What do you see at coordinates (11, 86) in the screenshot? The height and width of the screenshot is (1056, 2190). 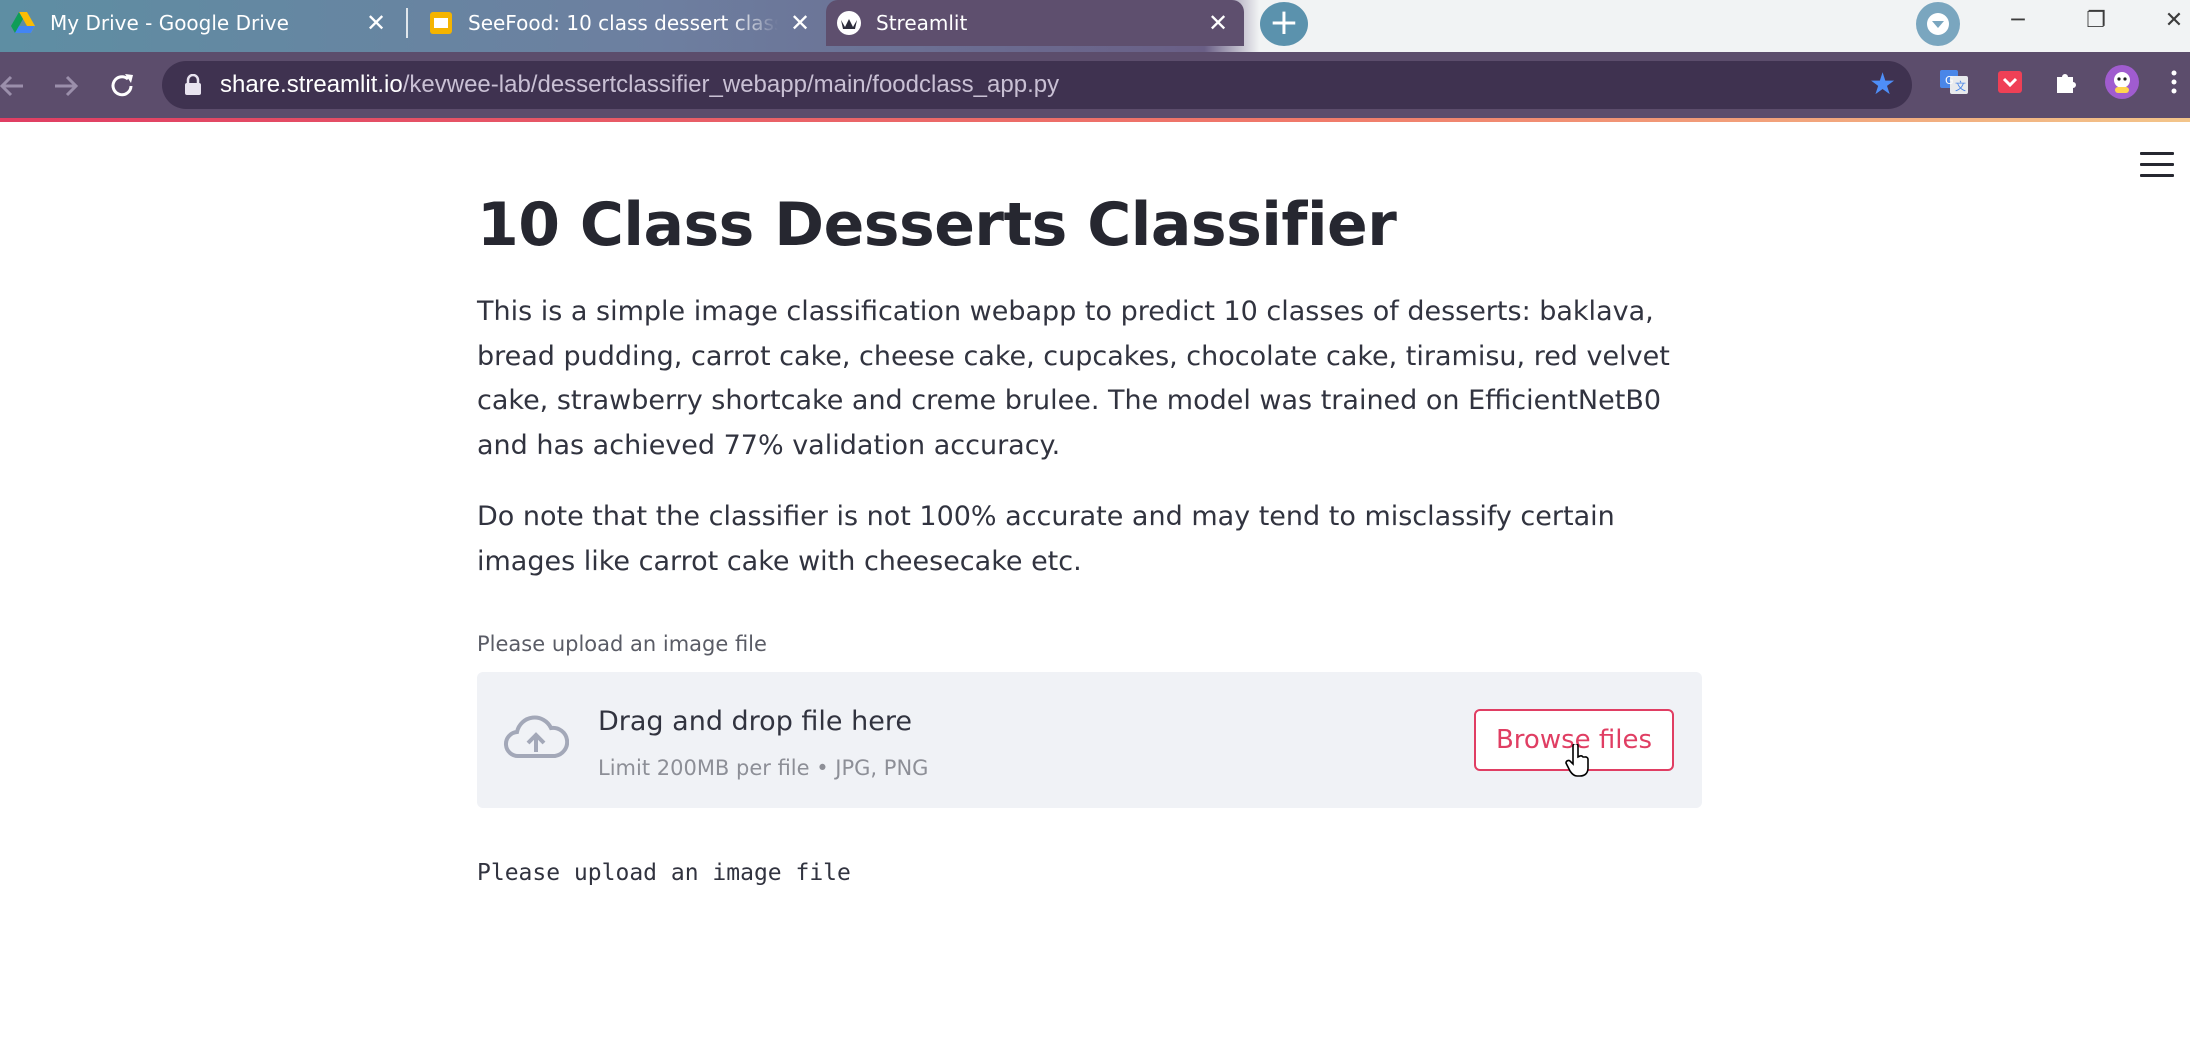 I see `arrow-left-icon` at bounding box center [11, 86].